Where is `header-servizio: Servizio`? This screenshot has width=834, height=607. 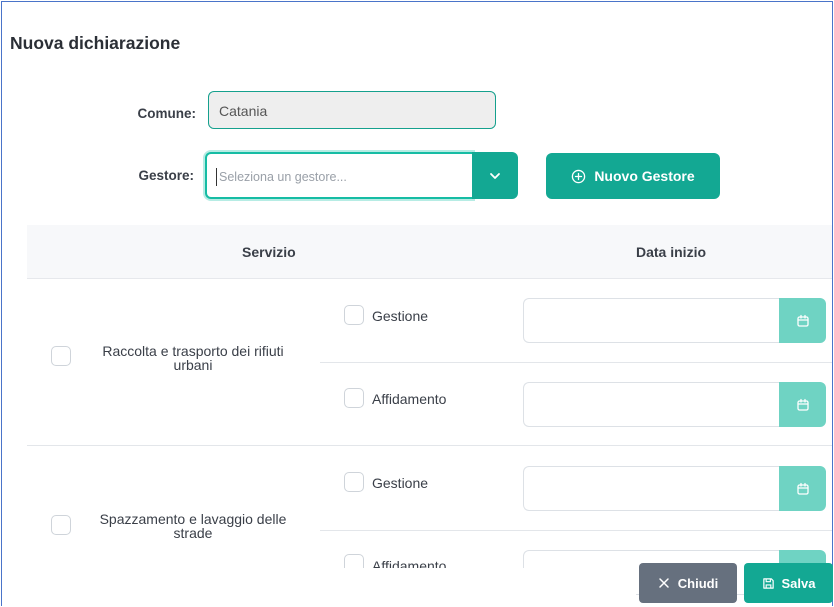 header-servizio: Servizio is located at coordinates (269, 252).